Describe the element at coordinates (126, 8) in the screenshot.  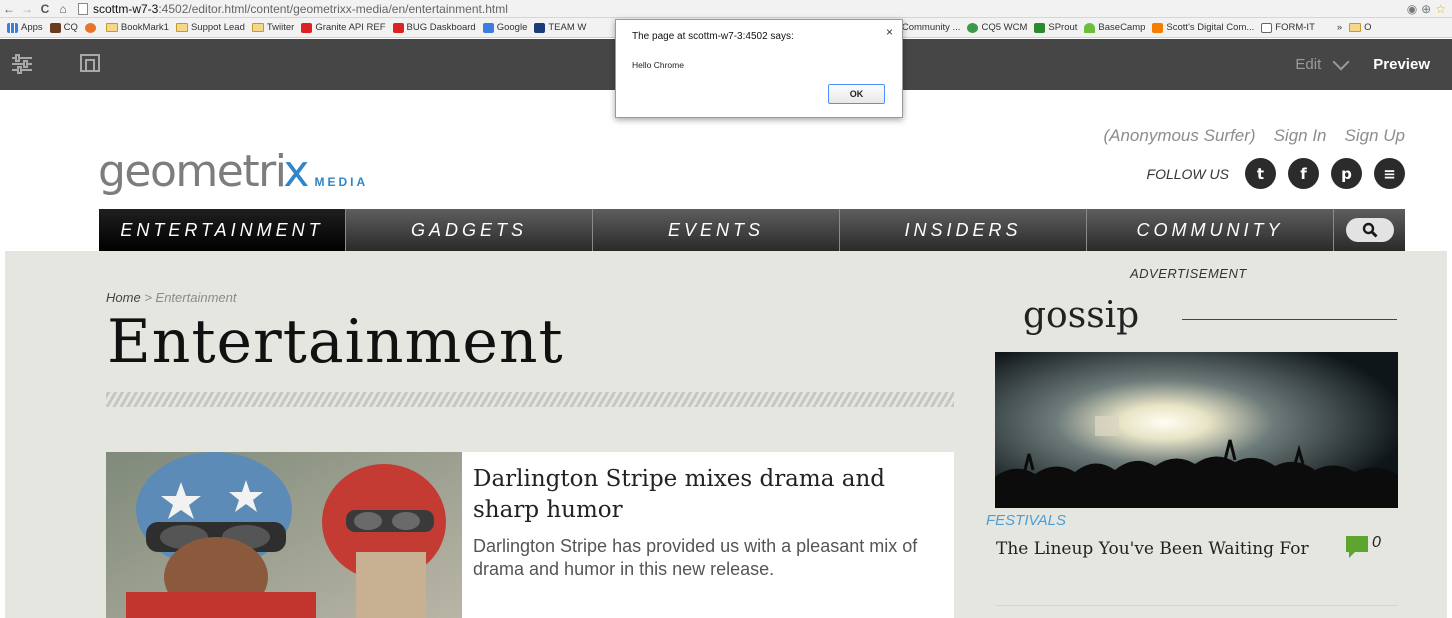
I see `url-host: scottm-w7-3` at that location.